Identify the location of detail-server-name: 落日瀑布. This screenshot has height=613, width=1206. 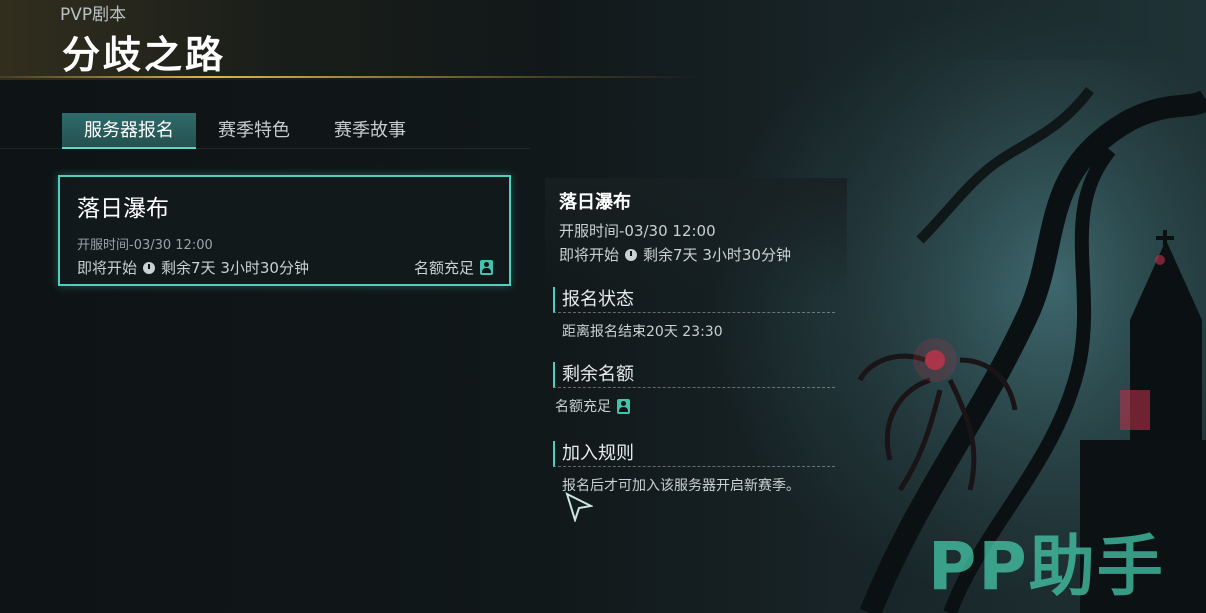
(595, 202).